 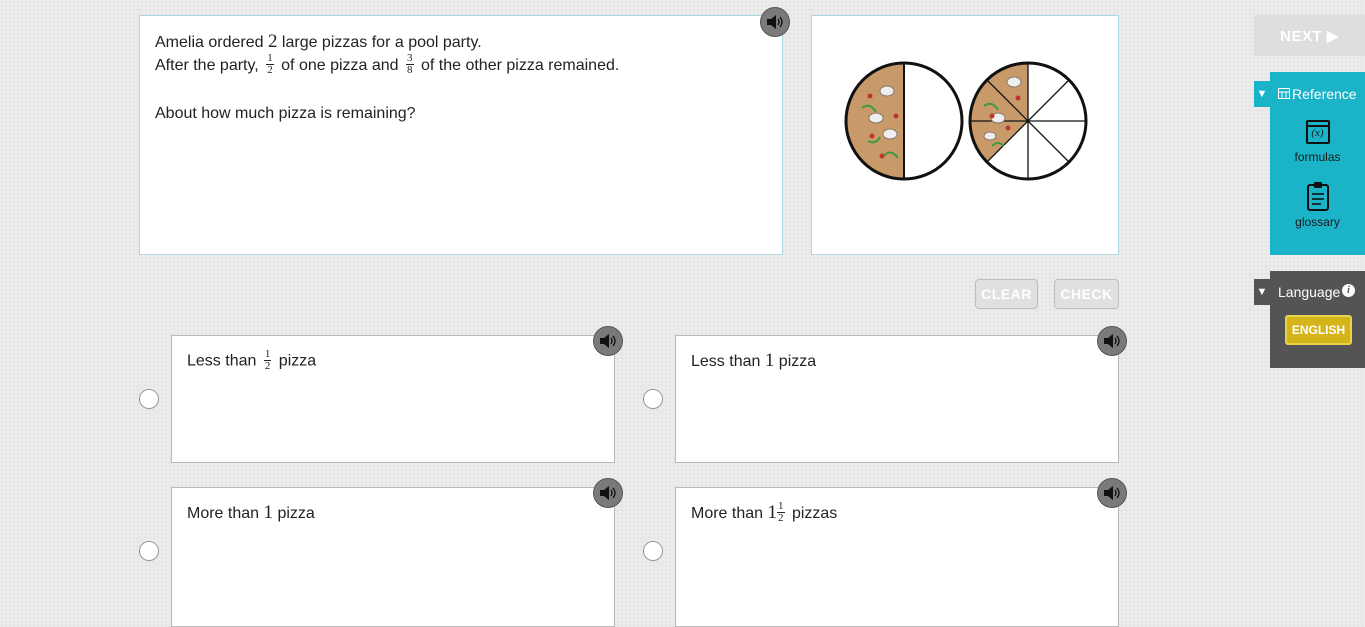 I want to click on glossary-tool: glossary, so click(x=1317, y=205).